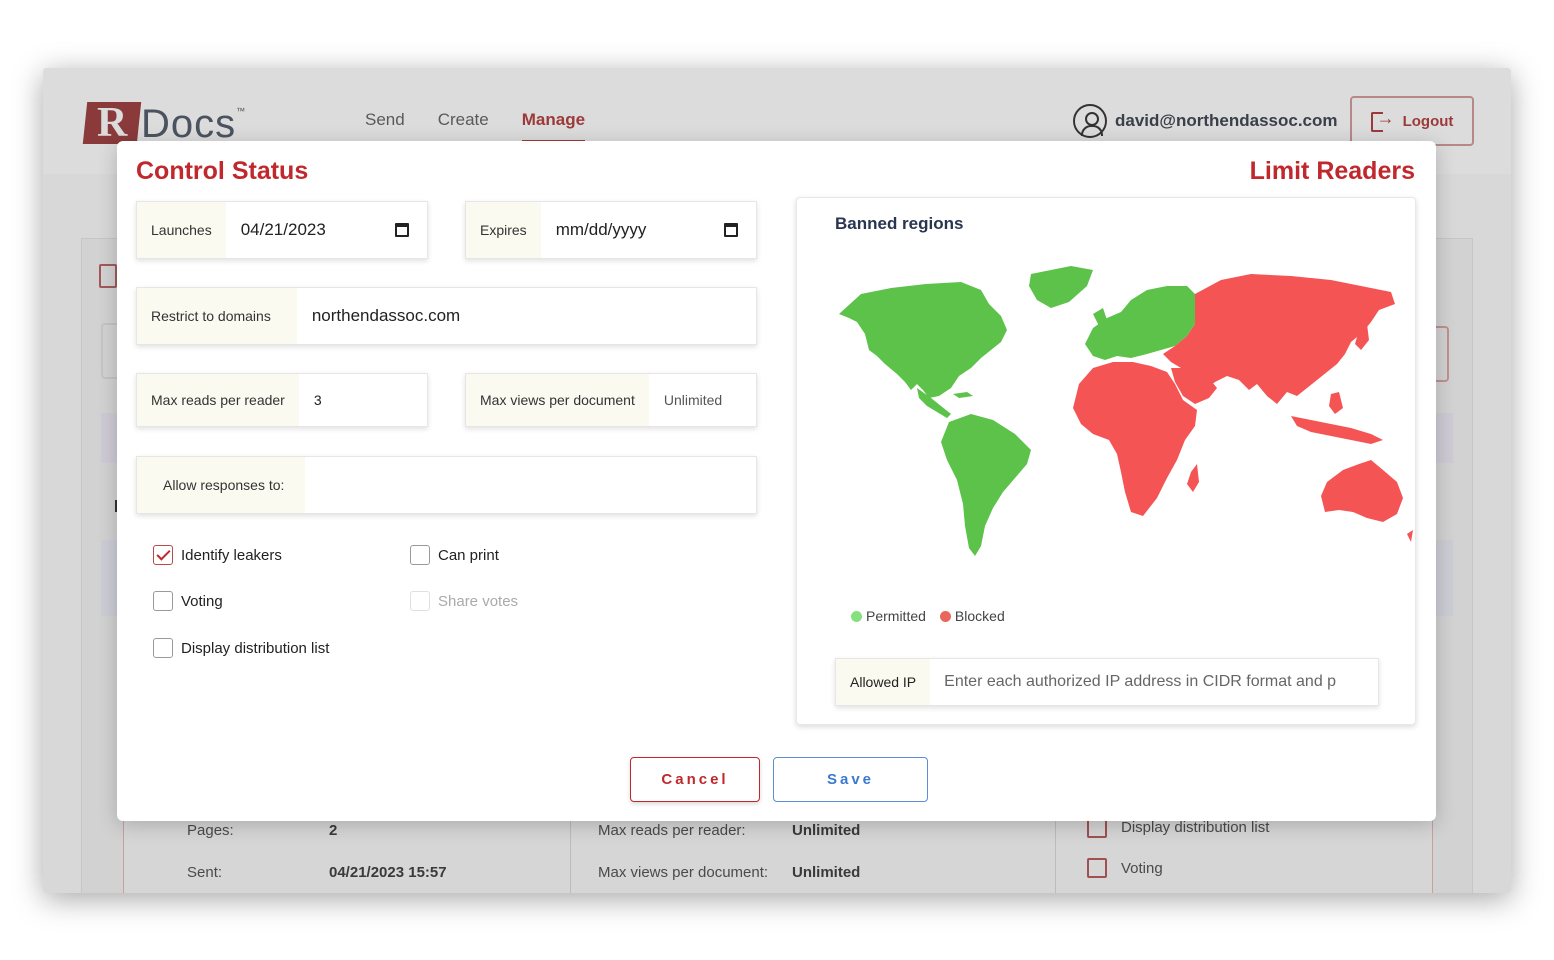  I want to click on bg-sent-label: Sent:, so click(205, 872).